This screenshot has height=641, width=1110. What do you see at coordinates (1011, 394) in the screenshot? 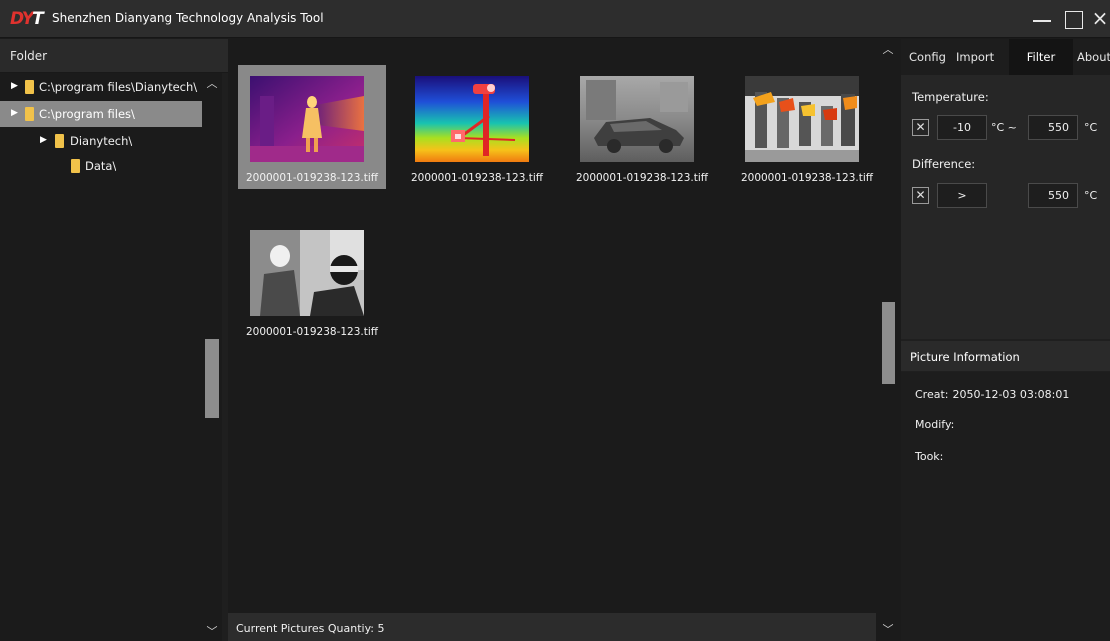
I see `creat-value: 2050-12-03 03:08:01` at bounding box center [1011, 394].